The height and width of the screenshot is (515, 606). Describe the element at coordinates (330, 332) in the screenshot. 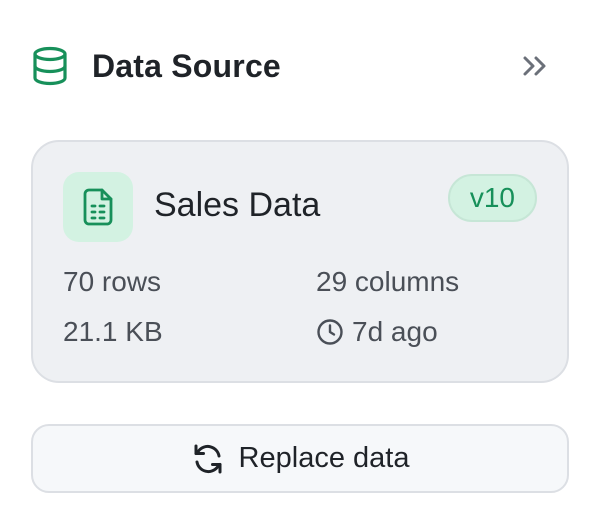

I see `clock-icon` at that location.